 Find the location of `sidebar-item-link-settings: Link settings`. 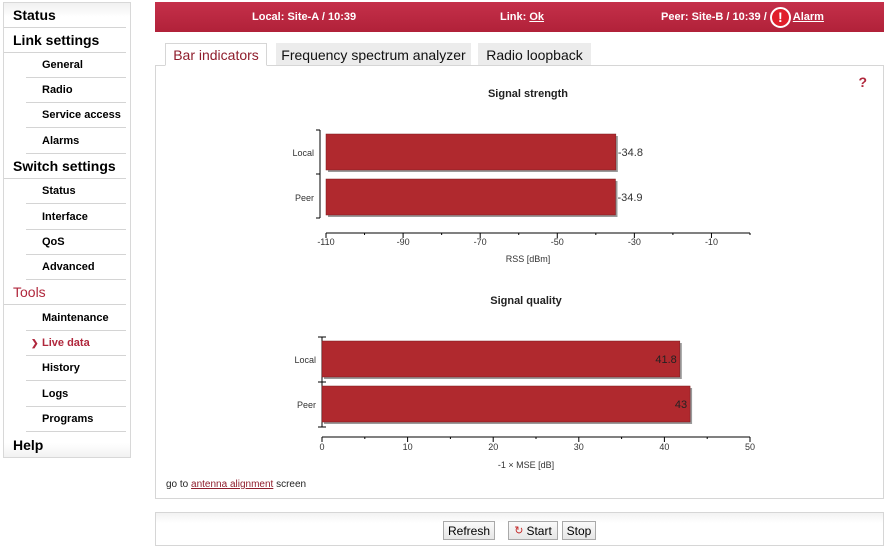

sidebar-item-link-settings: Link settings is located at coordinates (65, 40).